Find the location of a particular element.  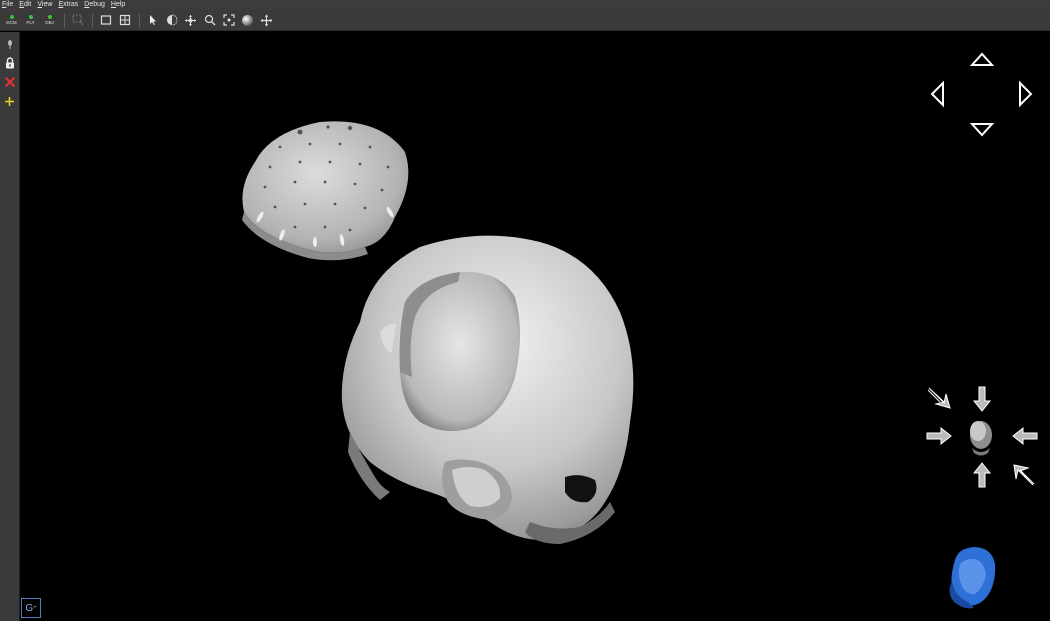

zoom-tool-button is located at coordinates (209, 20).